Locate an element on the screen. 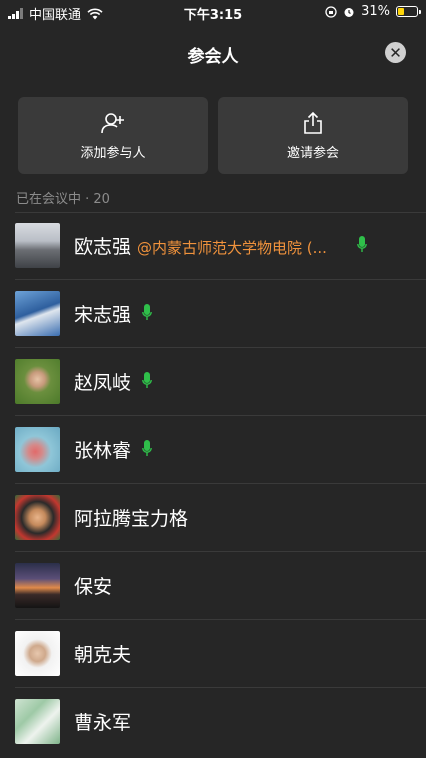  participant-name: 曹永军 is located at coordinates (103, 723).